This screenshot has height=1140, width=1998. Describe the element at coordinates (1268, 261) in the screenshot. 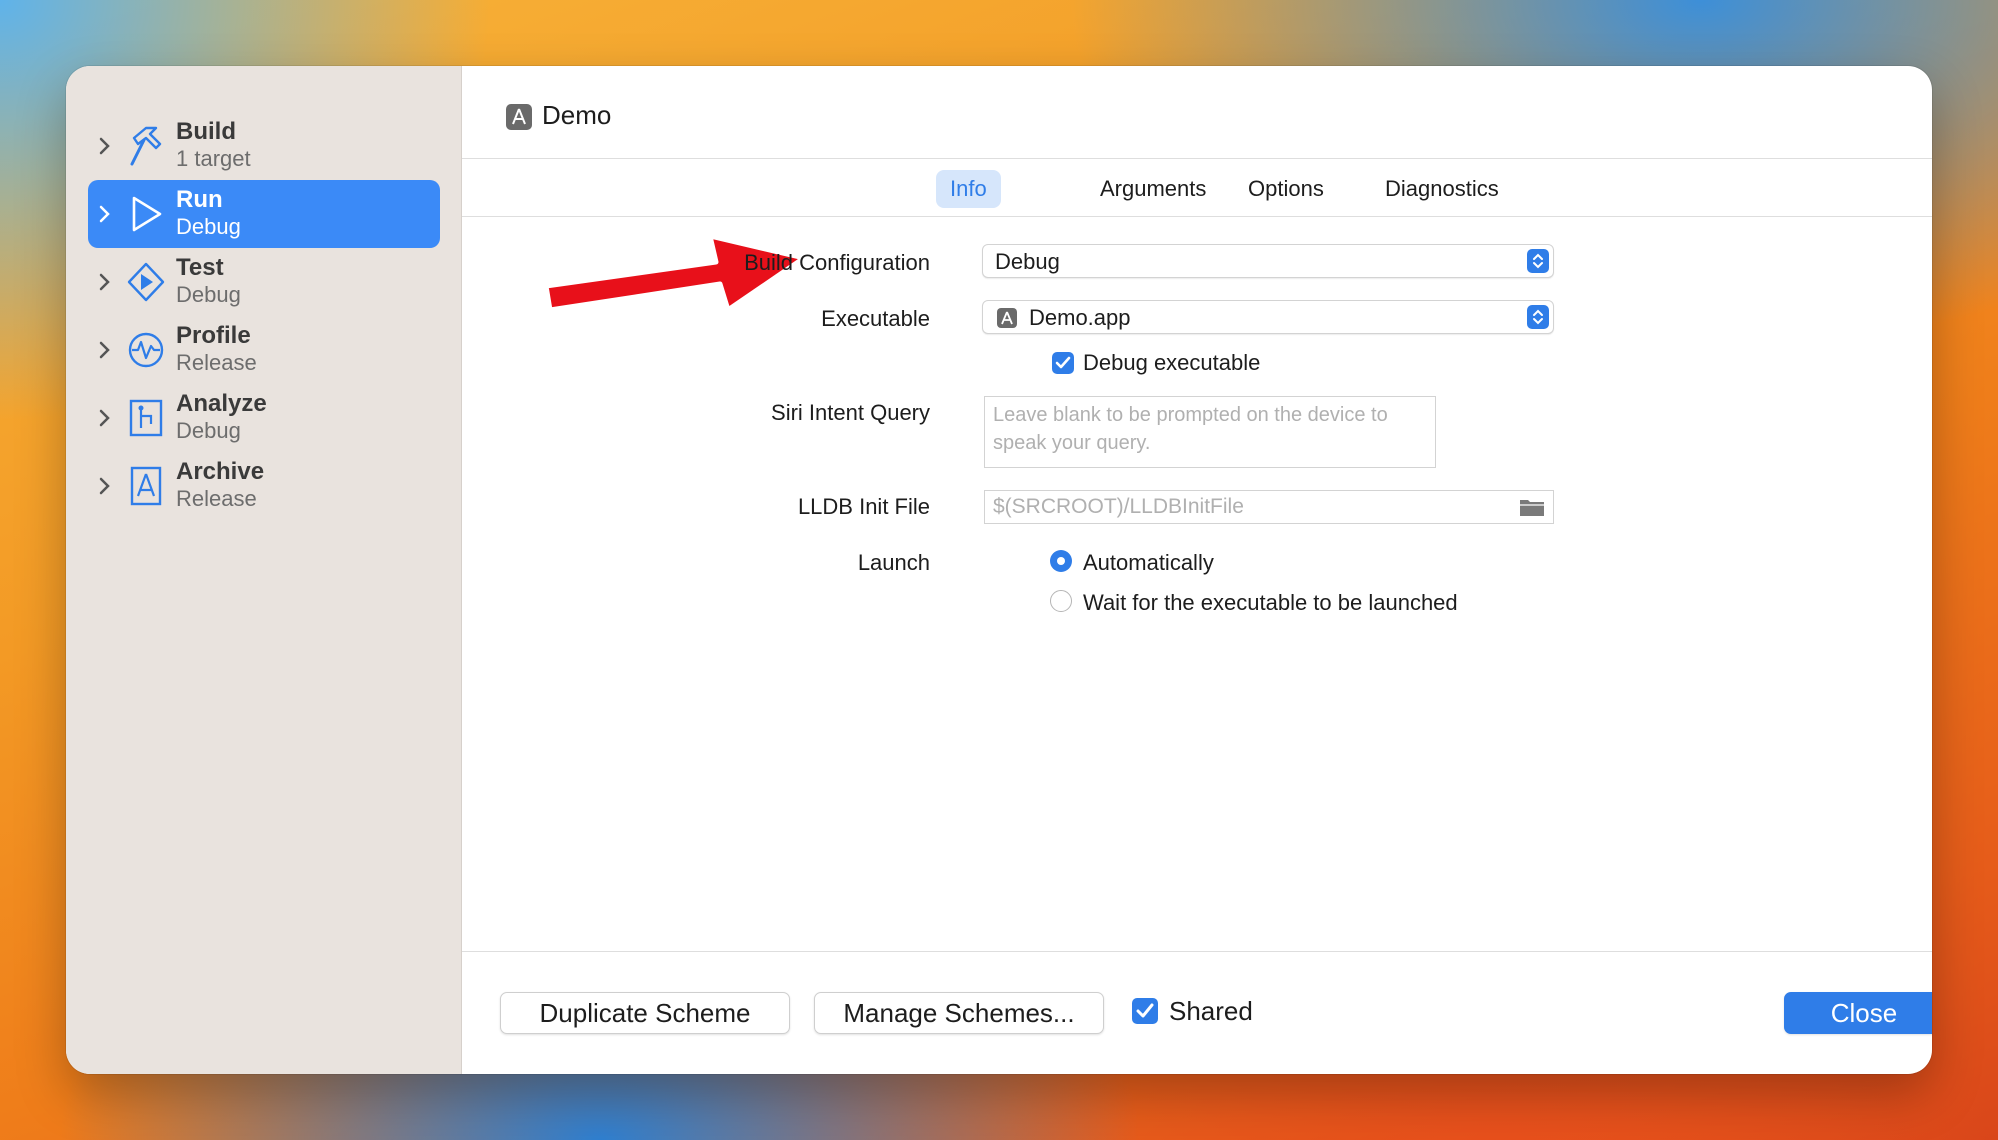

I see `build-configuration-popup: Debug` at that location.